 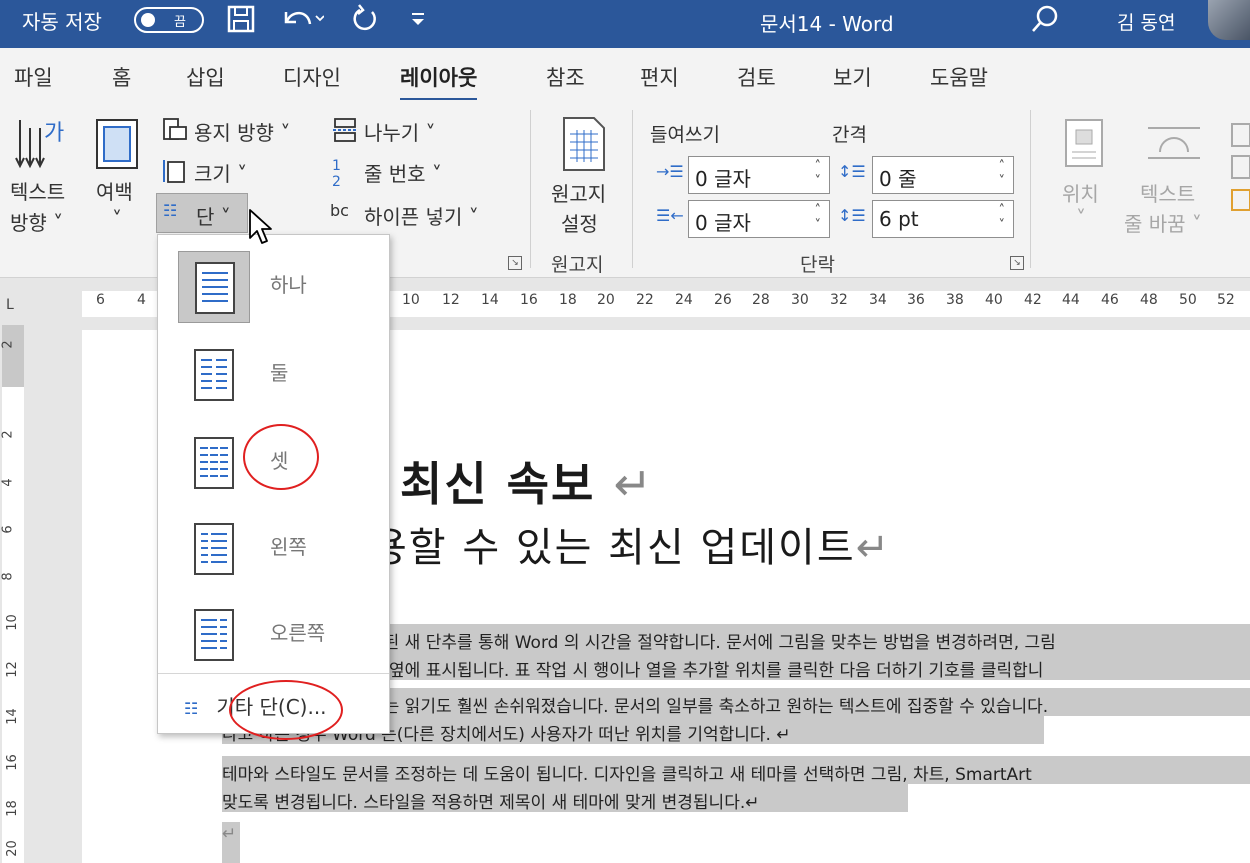 What do you see at coordinates (121, 77) in the screenshot?
I see `tab-home: 홈` at bounding box center [121, 77].